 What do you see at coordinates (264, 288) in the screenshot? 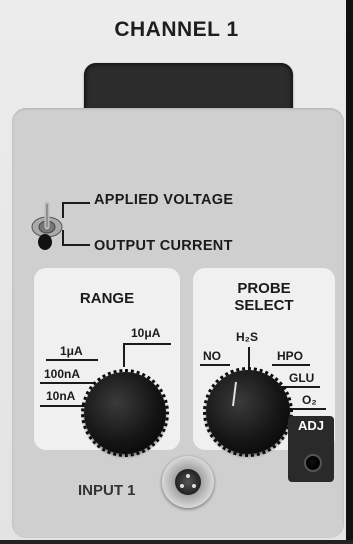
I see `probe-title-line1: PROBE` at bounding box center [264, 288].